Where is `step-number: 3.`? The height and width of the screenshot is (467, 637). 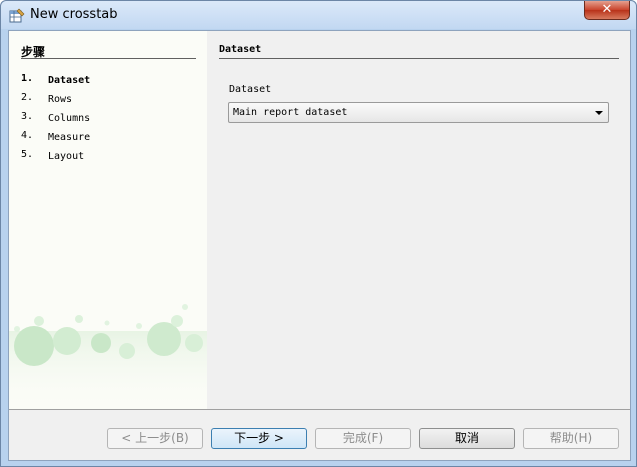
step-number: 3. is located at coordinates (27, 116).